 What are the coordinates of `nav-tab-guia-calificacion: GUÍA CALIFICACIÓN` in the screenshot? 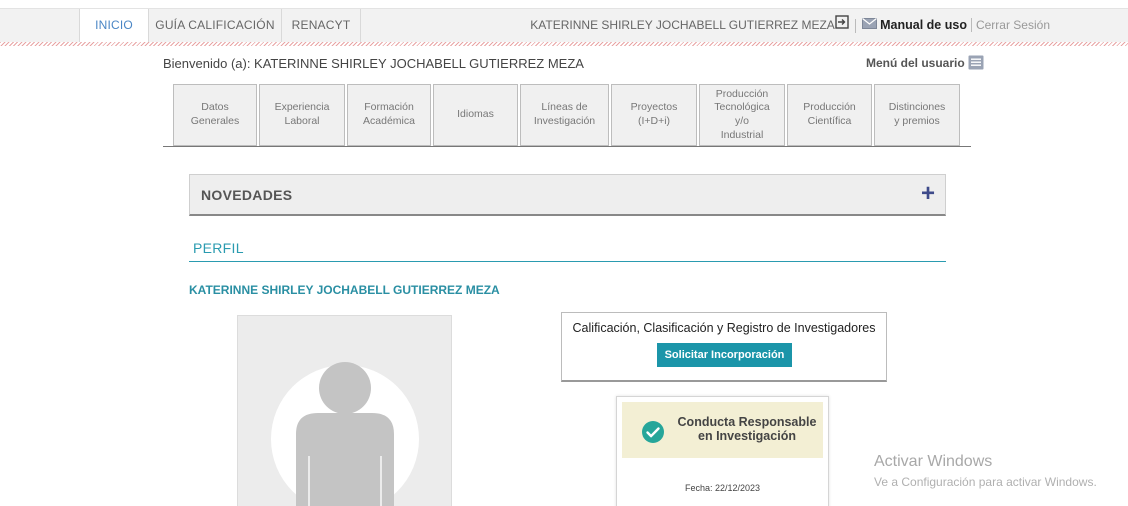 It's located at (215, 25).